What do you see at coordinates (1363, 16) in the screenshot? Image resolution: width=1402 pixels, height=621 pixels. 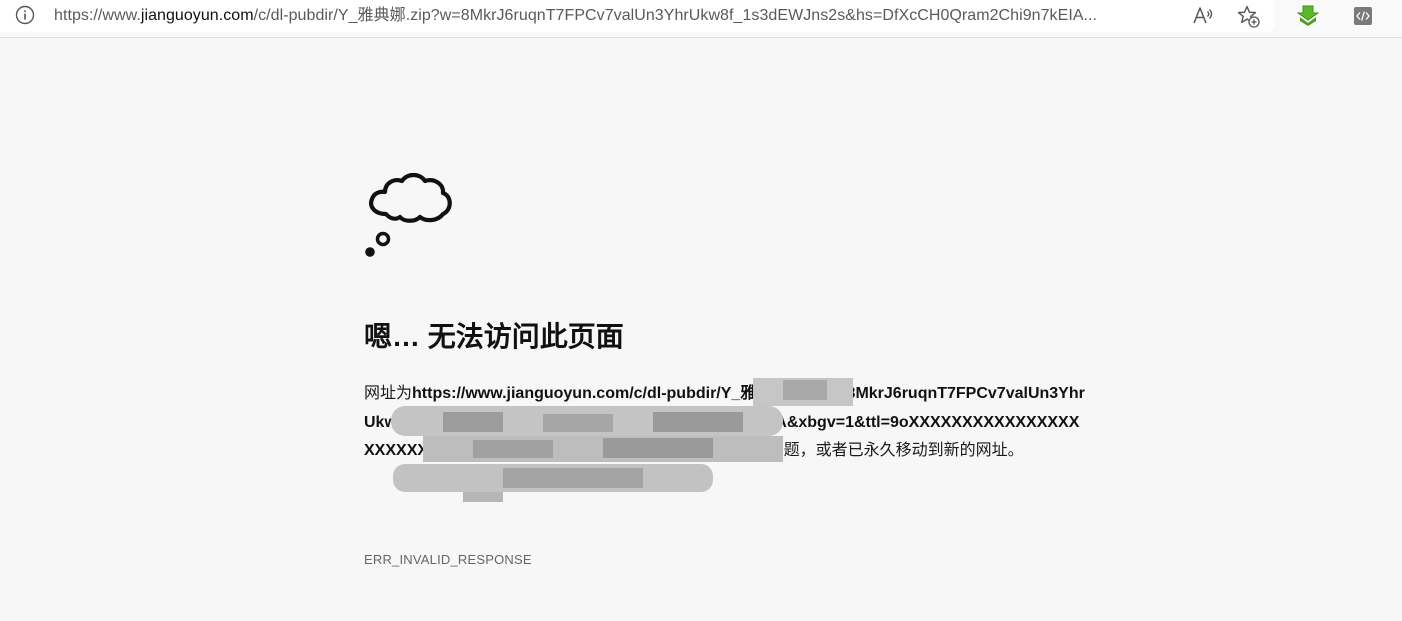 I see `developer-extension-icon` at bounding box center [1363, 16].